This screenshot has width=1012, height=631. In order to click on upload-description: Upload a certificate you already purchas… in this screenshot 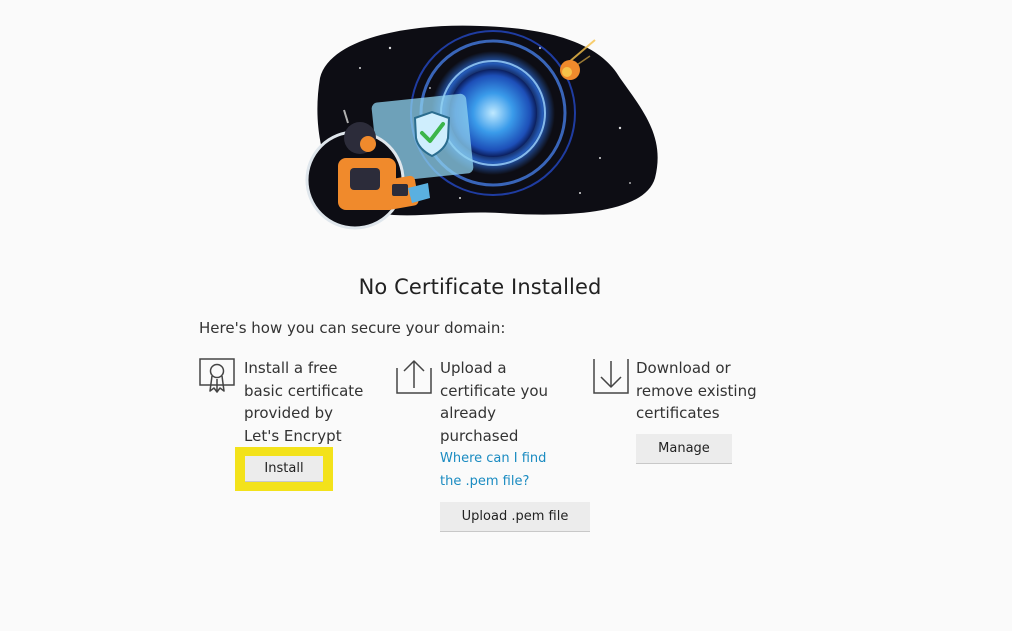, I will do `click(494, 402)`.